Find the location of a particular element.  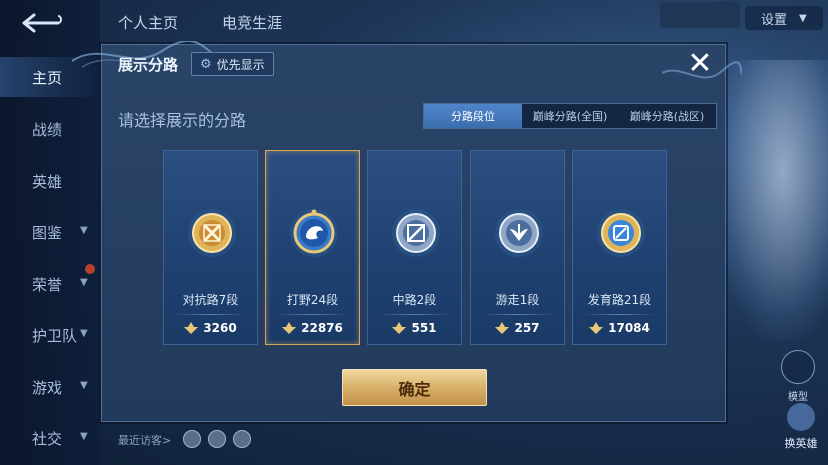

lane-rank-label: 对抗路7段 is located at coordinates (210, 300).